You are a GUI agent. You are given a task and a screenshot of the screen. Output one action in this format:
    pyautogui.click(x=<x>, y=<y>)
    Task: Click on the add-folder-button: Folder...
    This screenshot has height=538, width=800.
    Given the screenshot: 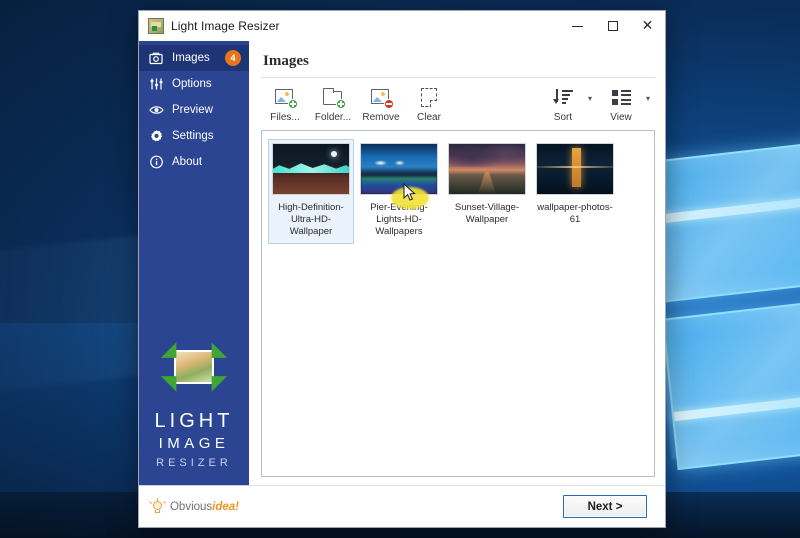 What is the action you would take?
    pyautogui.click(x=333, y=103)
    